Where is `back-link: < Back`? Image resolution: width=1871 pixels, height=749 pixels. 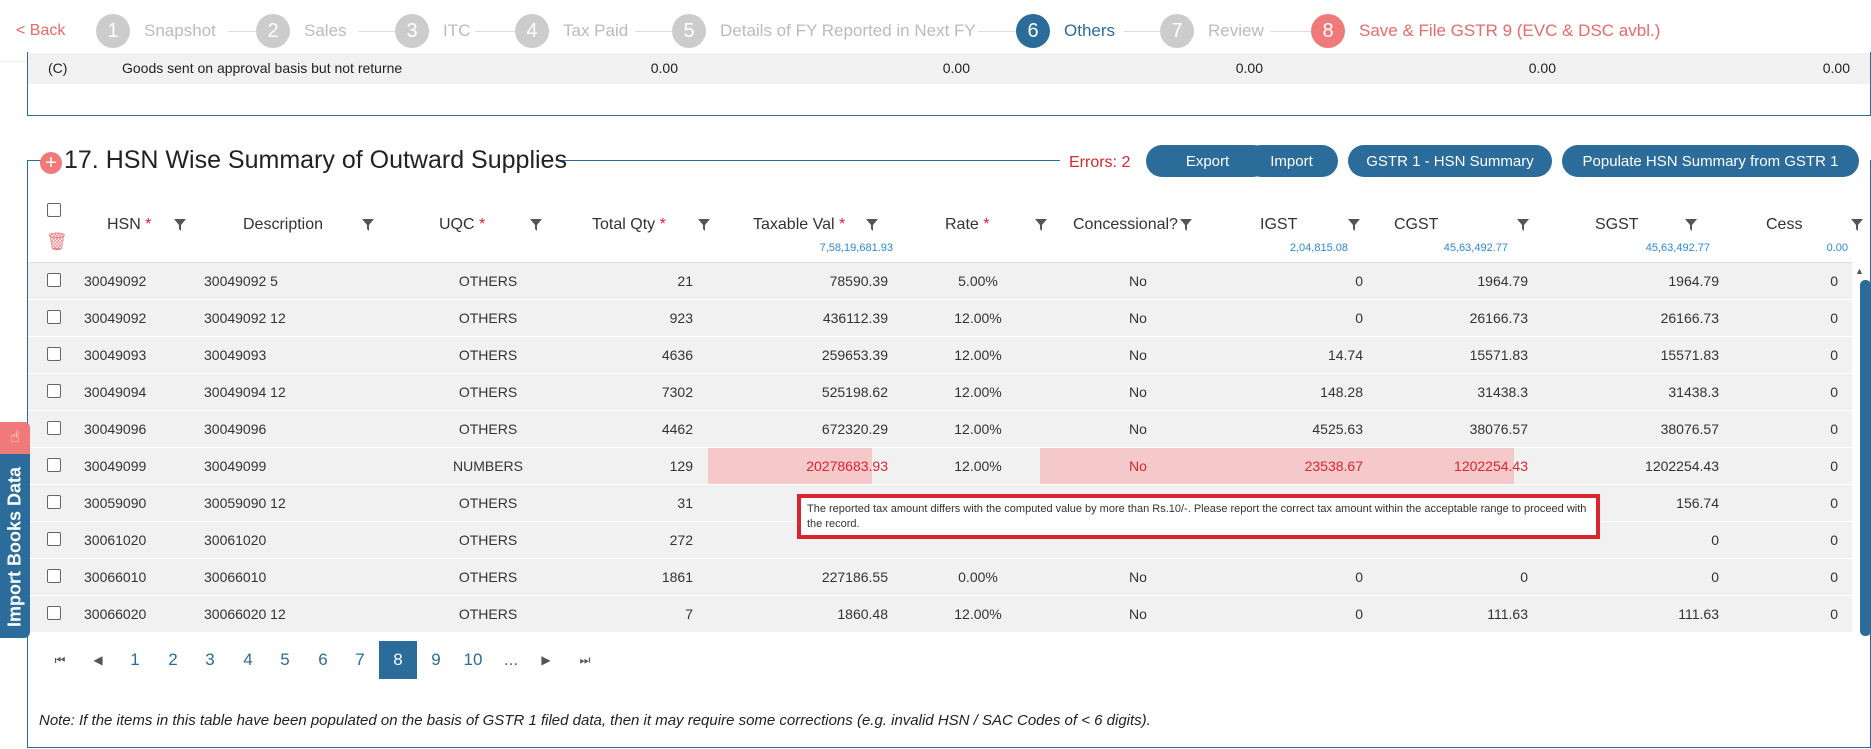
back-link: < Back is located at coordinates (40, 31).